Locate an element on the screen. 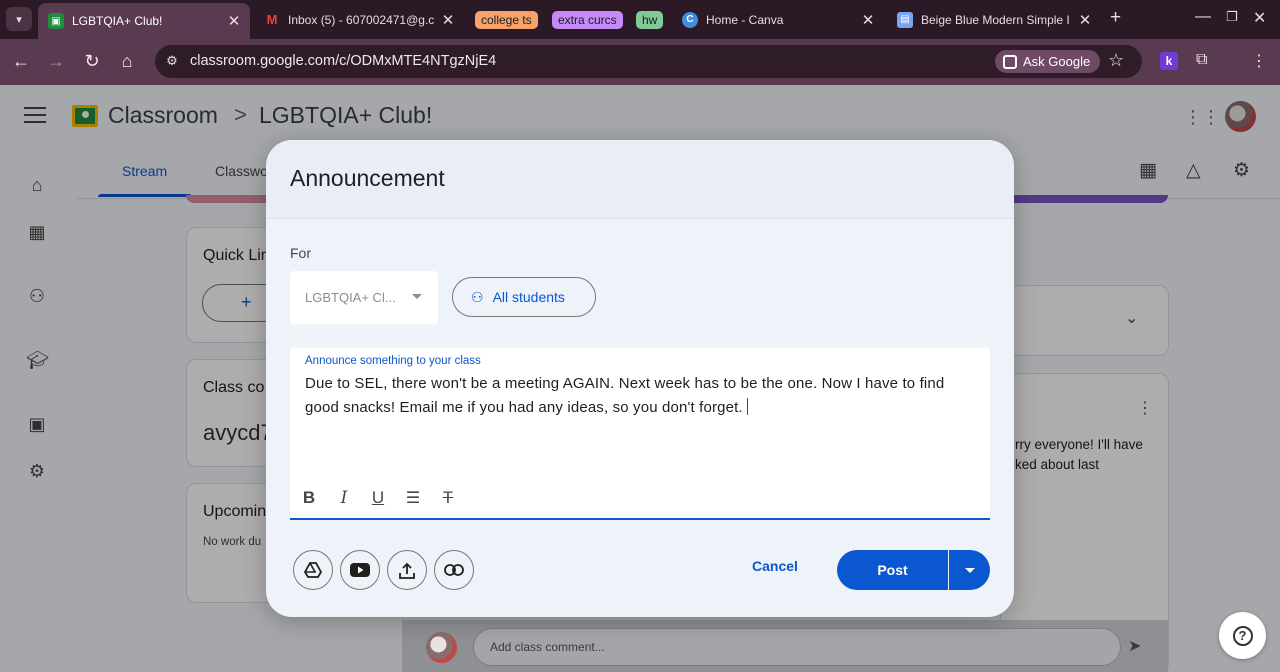  drive-attach-button is located at coordinates (313, 570).